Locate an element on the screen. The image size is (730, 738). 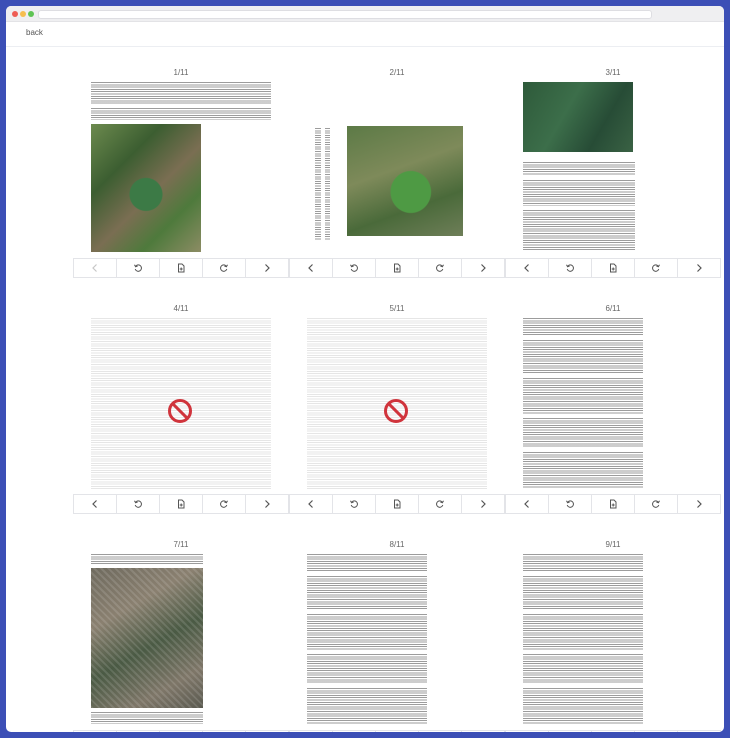
maximize-window-button is located at coordinates (31, 14).